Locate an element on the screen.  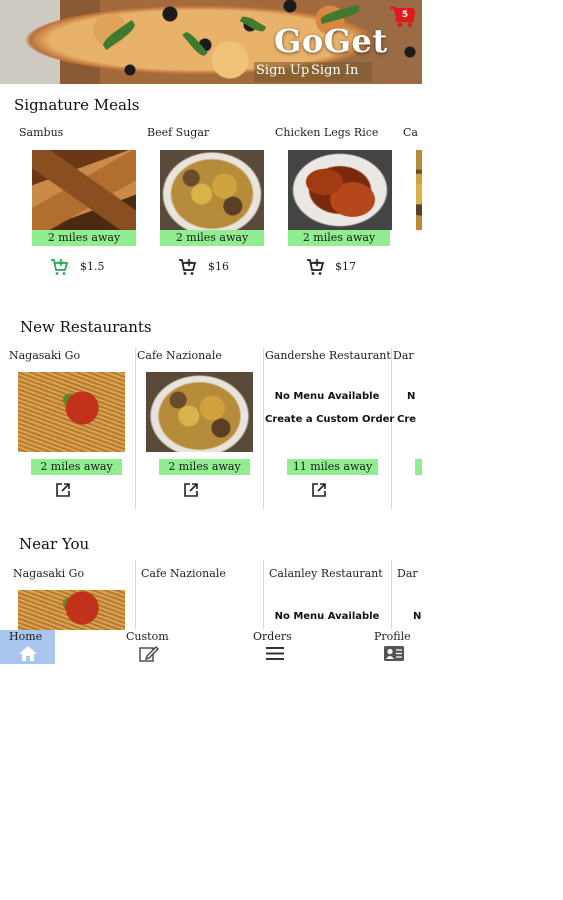
menu-list-icon is located at coordinates (275, 653).